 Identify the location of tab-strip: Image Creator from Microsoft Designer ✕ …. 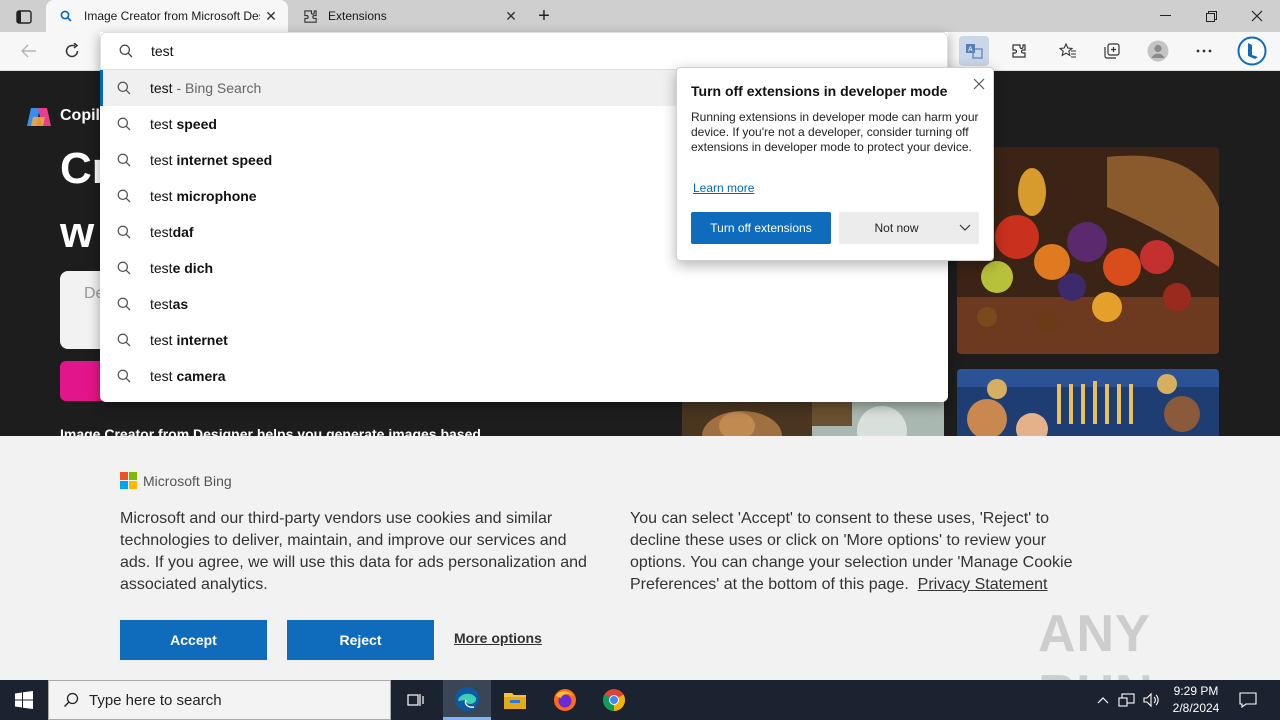
(640, 16).